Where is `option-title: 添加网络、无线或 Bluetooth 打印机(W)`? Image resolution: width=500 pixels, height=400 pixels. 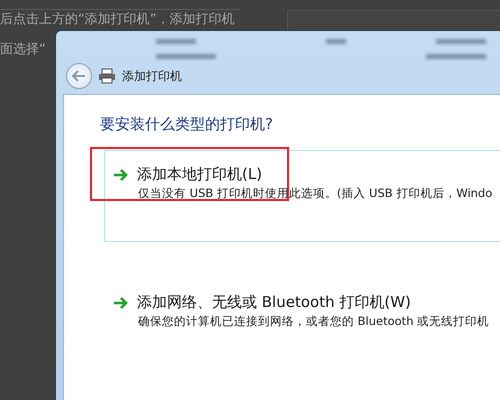 option-title: 添加网络、无线或 Bluetooth 打印机(W) is located at coordinates (274, 302).